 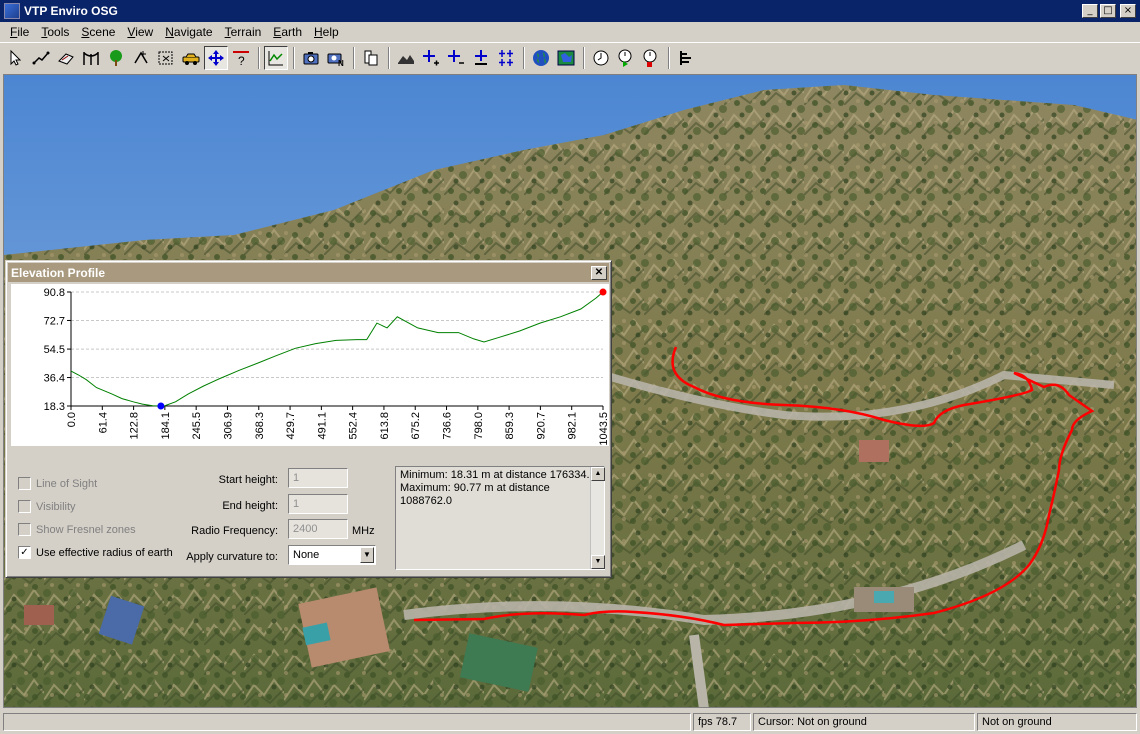 What do you see at coordinates (354, 426) in the screenshot?
I see `x-tick-label: 552.4` at bounding box center [354, 426].